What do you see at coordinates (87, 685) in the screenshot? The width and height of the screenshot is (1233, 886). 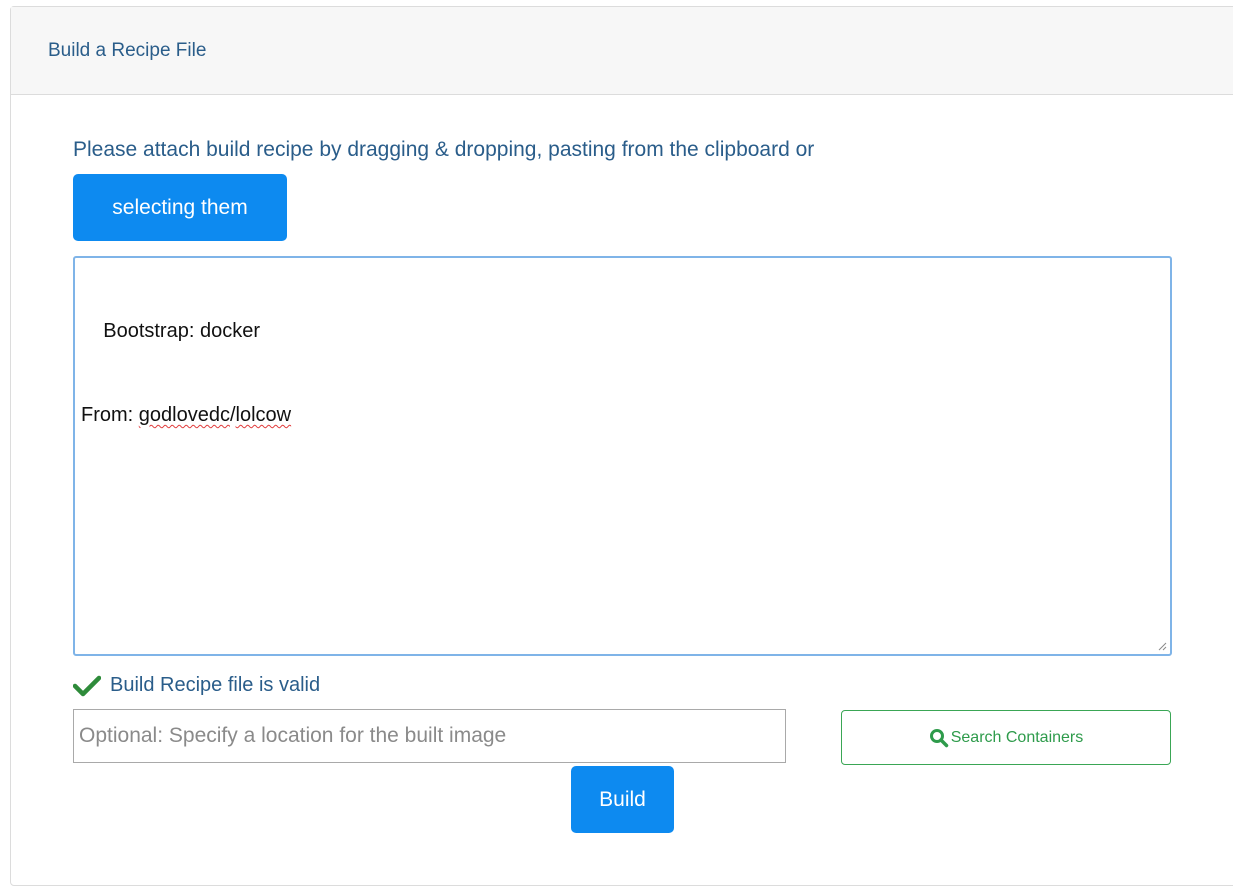 I see `check-icon` at bounding box center [87, 685].